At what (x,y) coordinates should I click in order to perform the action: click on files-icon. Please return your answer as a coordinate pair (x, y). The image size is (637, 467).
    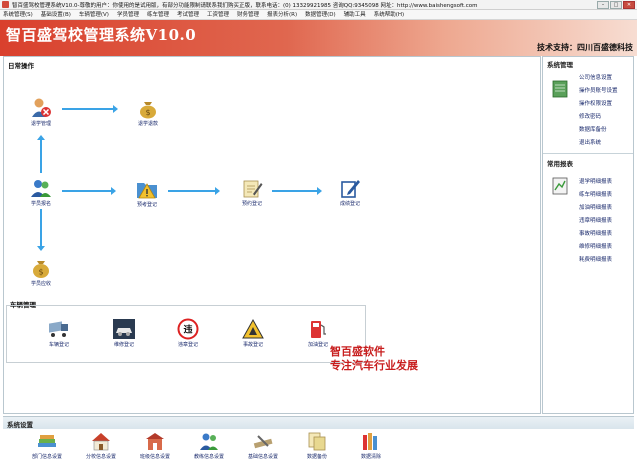
    Looking at the image, I should click on (370, 441).